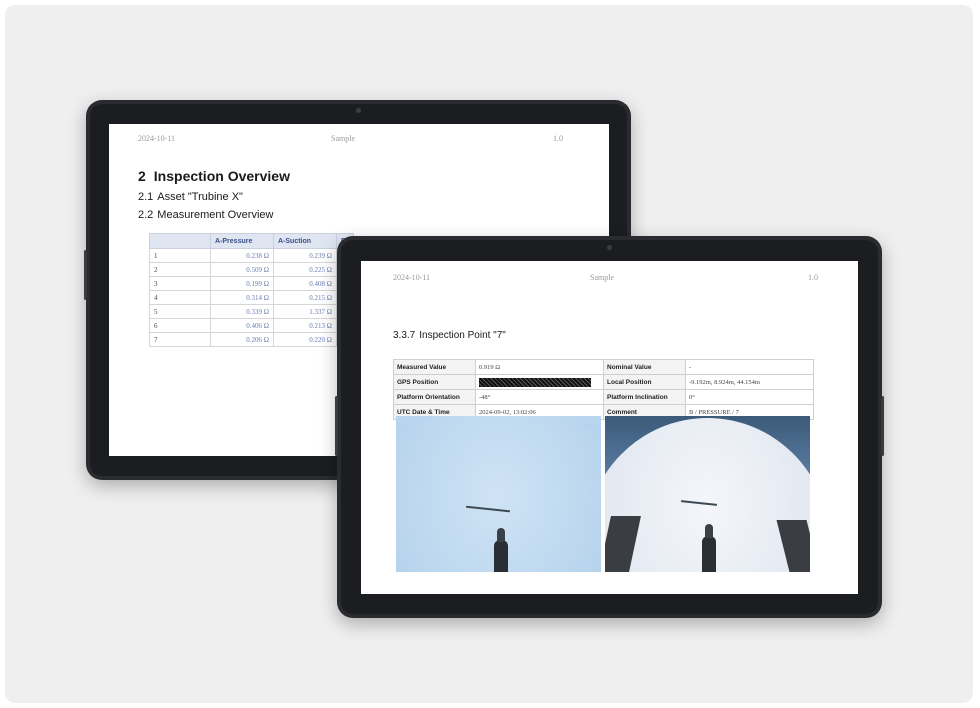  I want to click on cell-a-pressure: 0.238 Ω, so click(242, 255).